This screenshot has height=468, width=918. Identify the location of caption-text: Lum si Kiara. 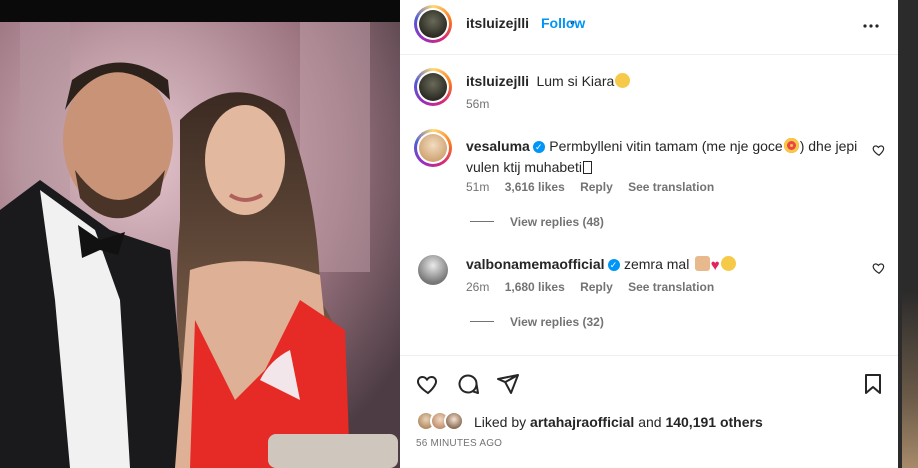
(575, 81).